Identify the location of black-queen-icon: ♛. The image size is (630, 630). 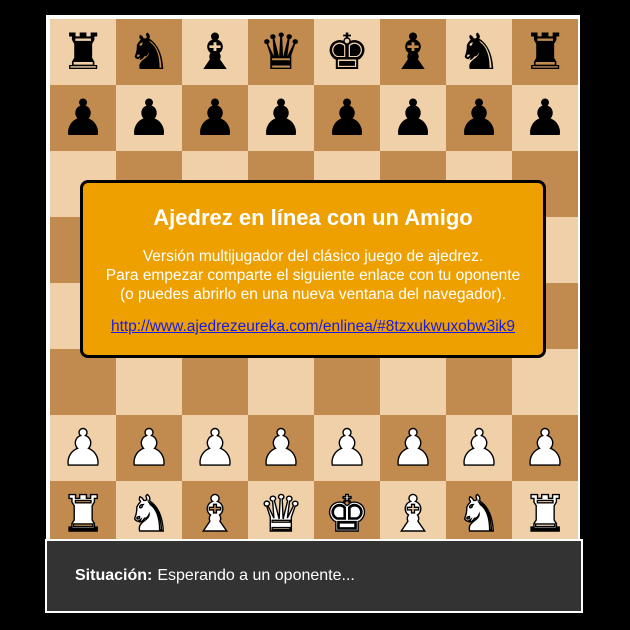
(281, 52).